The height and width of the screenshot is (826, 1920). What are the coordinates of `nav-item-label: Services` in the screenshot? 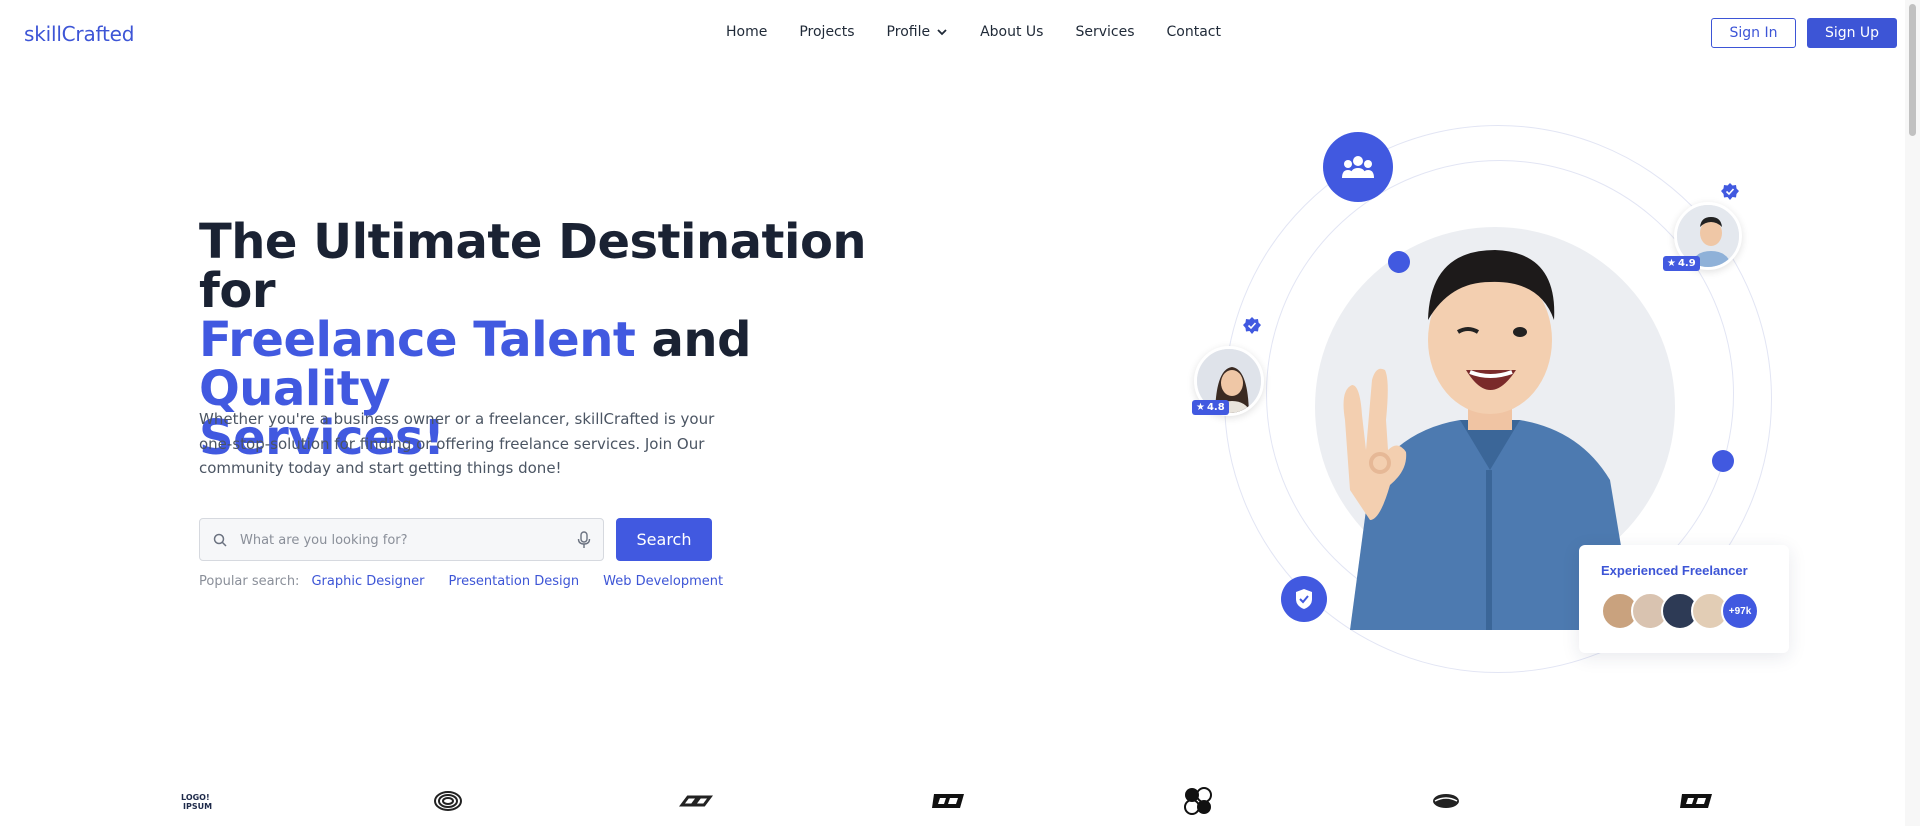 It's located at (1105, 32).